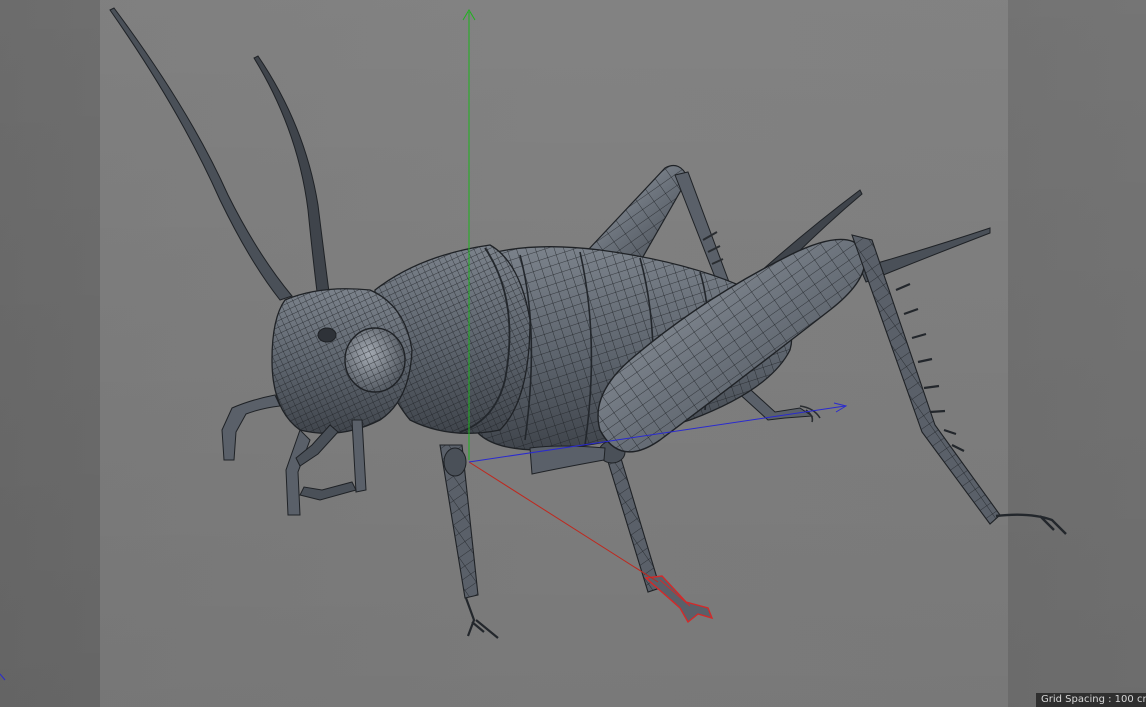  I want to click on hind-tibia, so click(959, 384).